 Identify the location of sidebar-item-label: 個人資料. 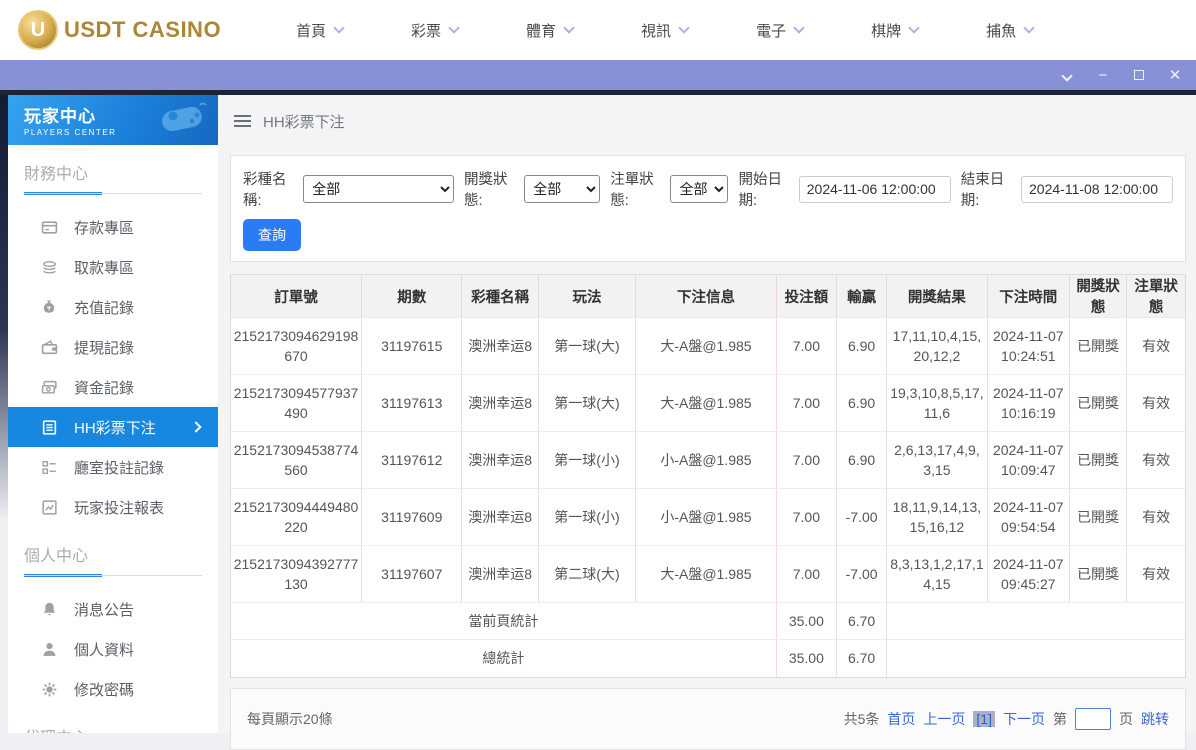
(104, 649).